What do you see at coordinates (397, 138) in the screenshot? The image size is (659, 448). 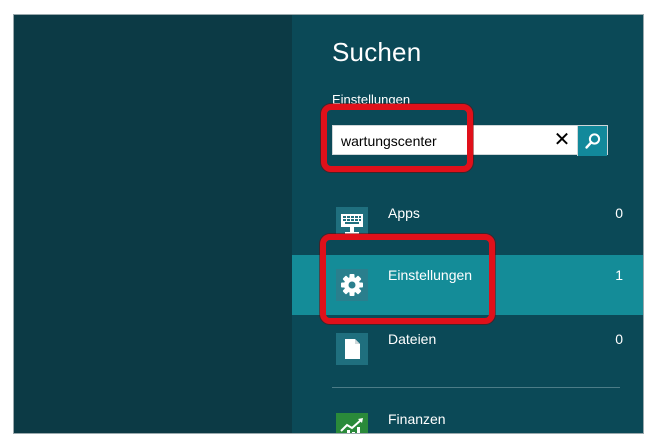 I see `annotation-highlight-search` at bounding box center [397, 138].